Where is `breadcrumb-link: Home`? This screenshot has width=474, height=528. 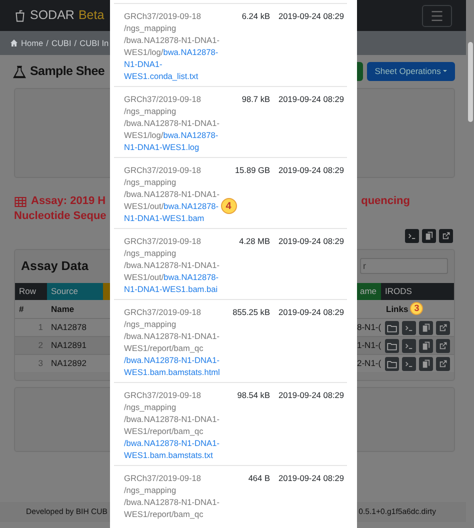 breadcrumb-link: Home is located at coordinates (32, 43).